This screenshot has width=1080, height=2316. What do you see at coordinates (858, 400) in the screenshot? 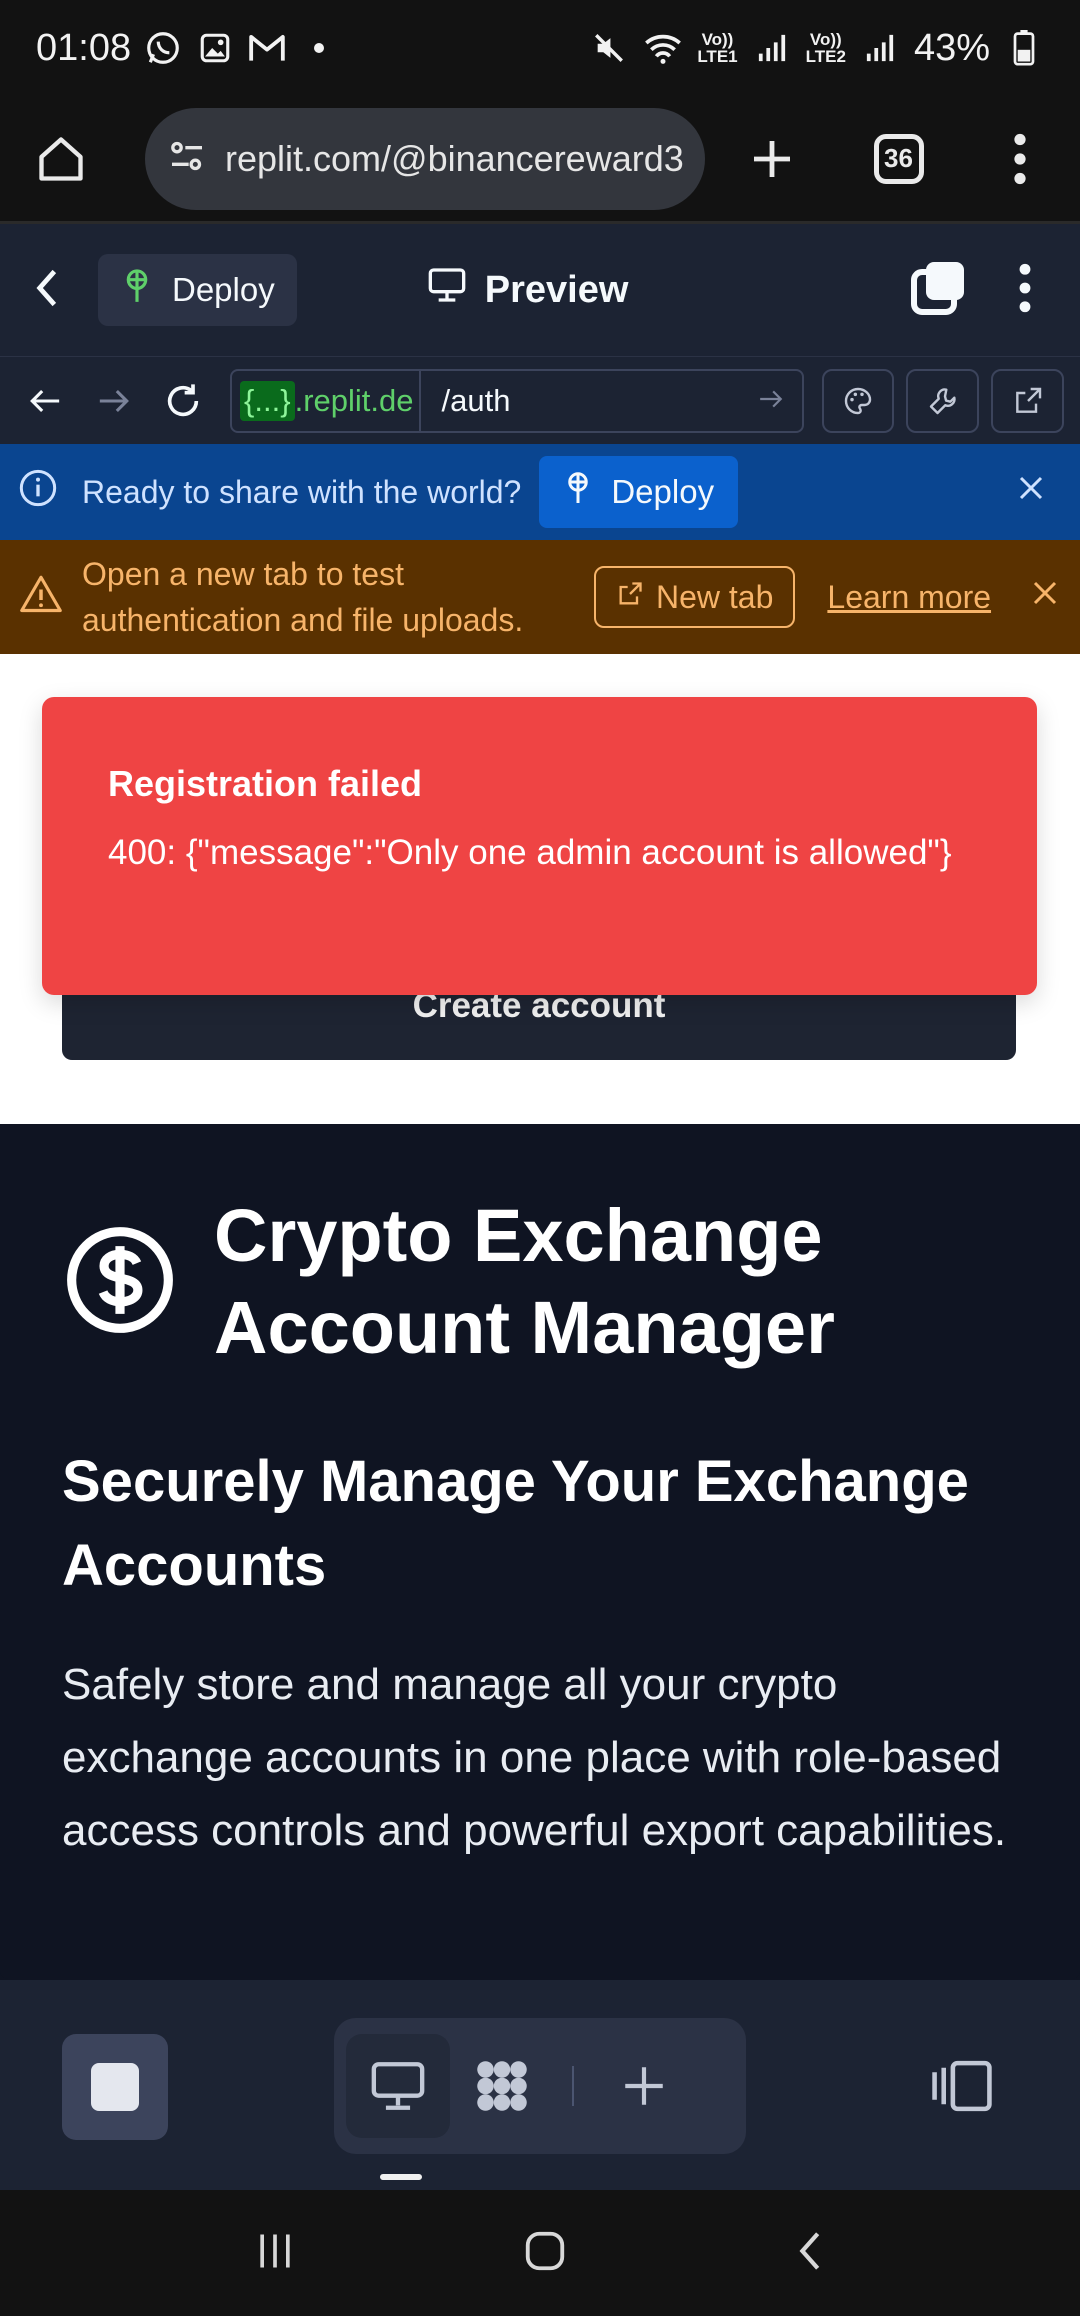
I see `palette-icon` at bounding box center [858, 400].